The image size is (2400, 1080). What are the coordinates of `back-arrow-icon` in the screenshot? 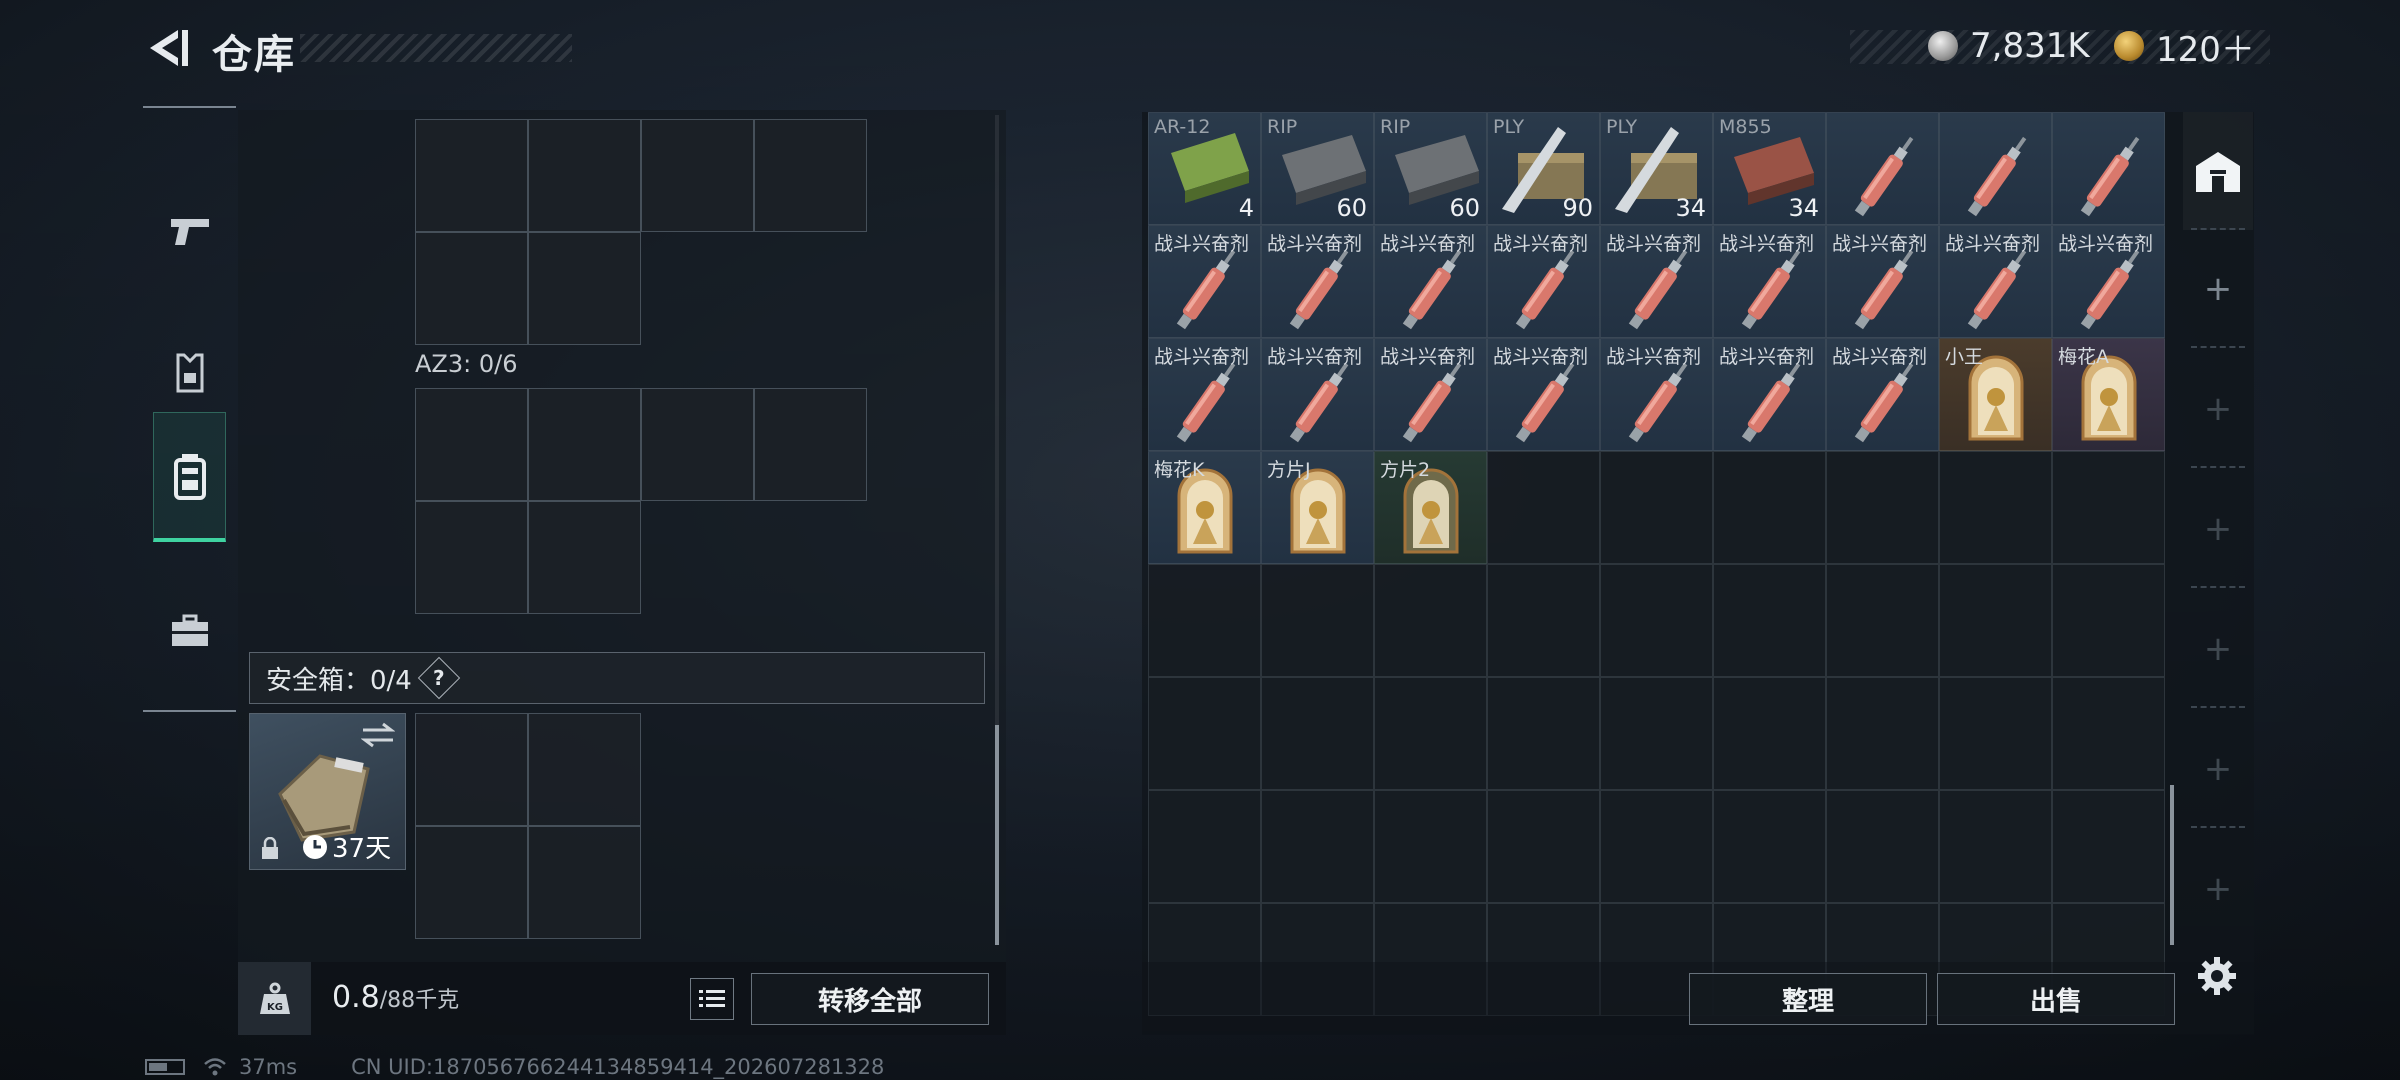 It's located at (167, 48).